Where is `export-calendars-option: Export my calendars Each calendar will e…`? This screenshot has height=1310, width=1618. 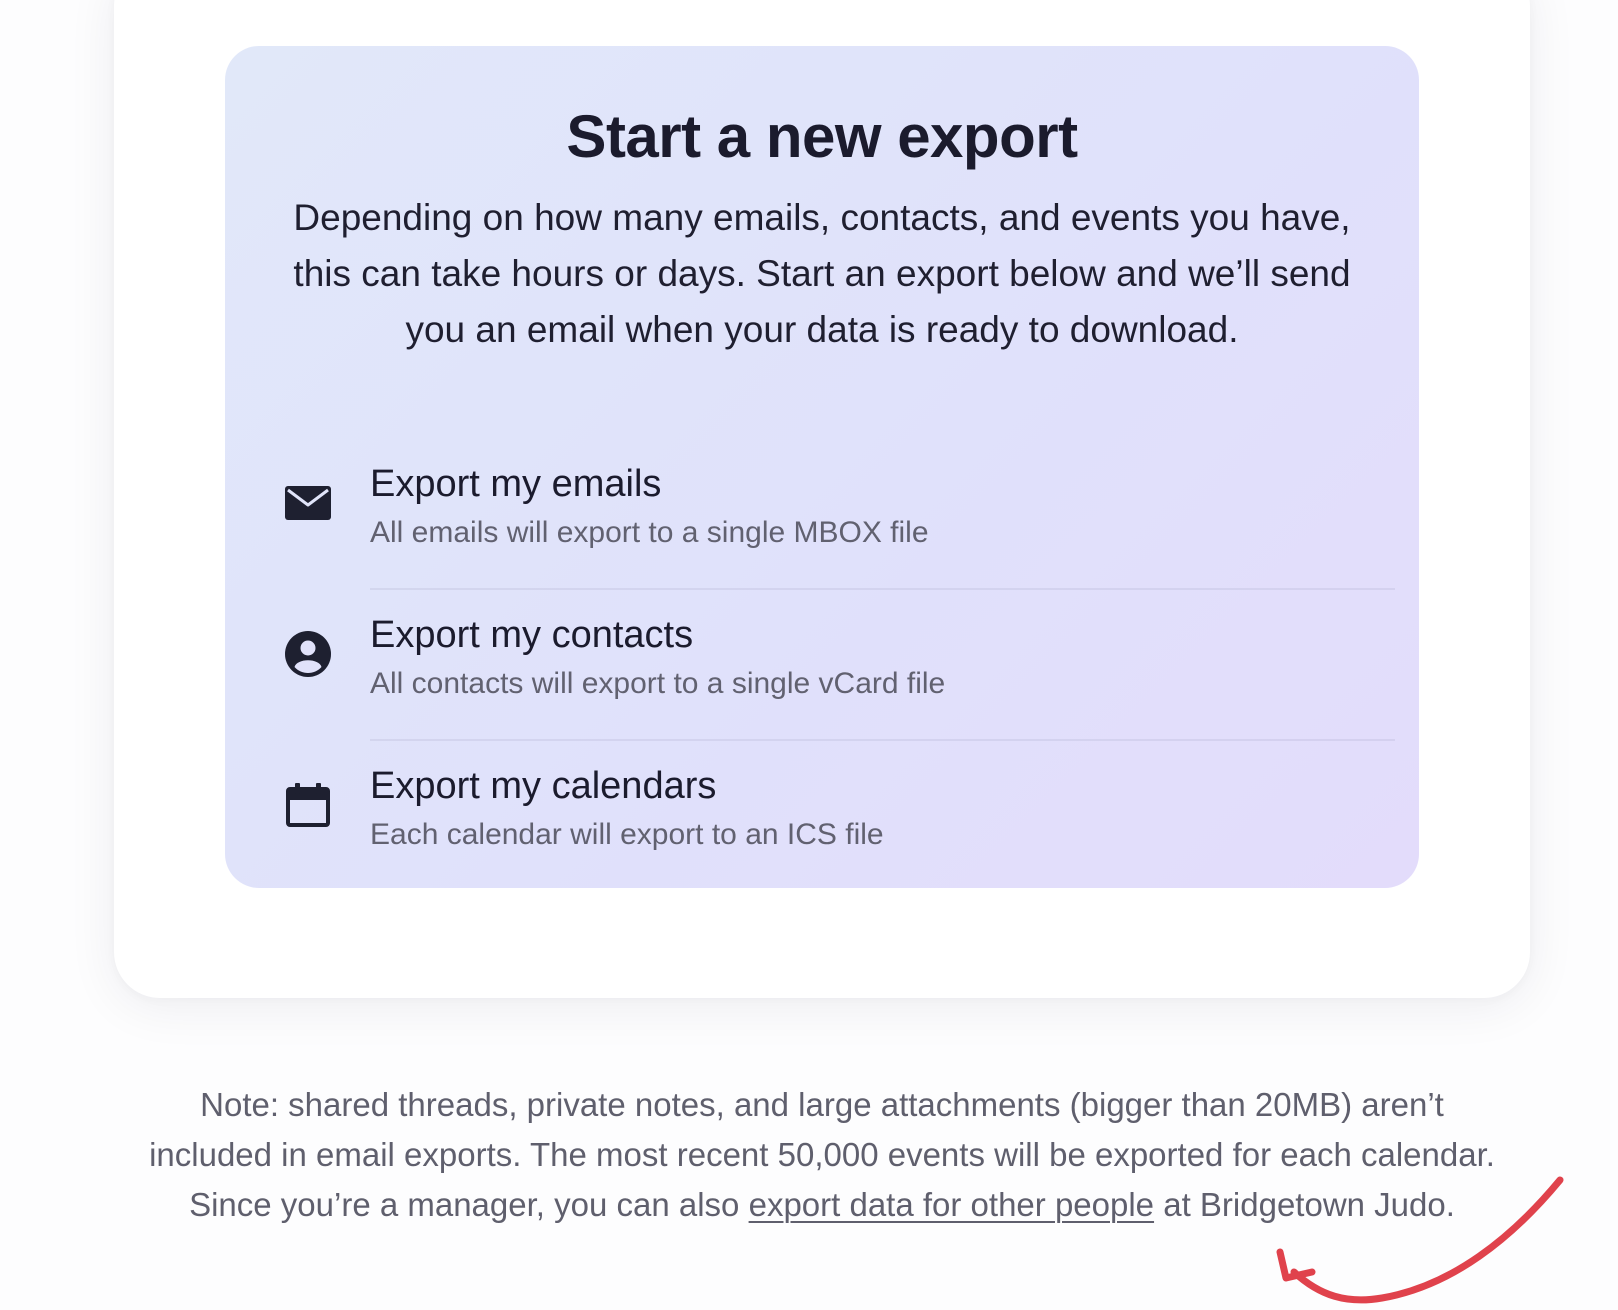
export-calendars-option: Export my calendars Each calendar will e… is located at coordinates (822, 814).